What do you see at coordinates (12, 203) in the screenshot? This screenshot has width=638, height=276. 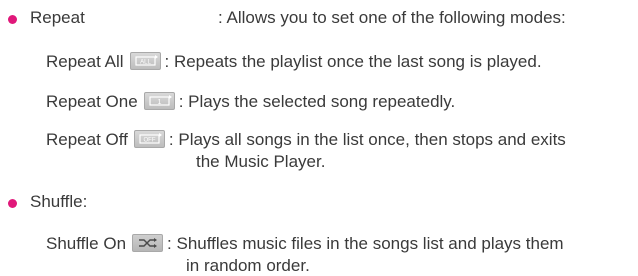 I see `bullet-shuffle` at bounding box center [12, 203].